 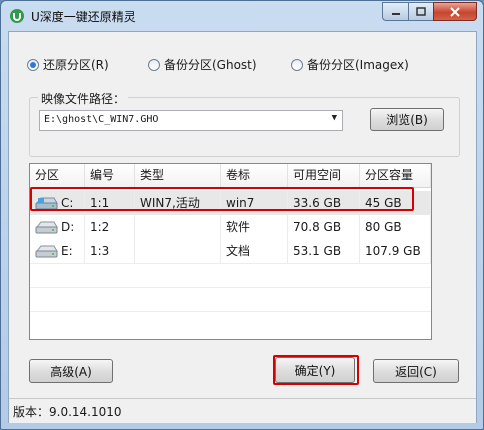 I want to click on advanced-button: 高级(A), so click(x=71, y=371).